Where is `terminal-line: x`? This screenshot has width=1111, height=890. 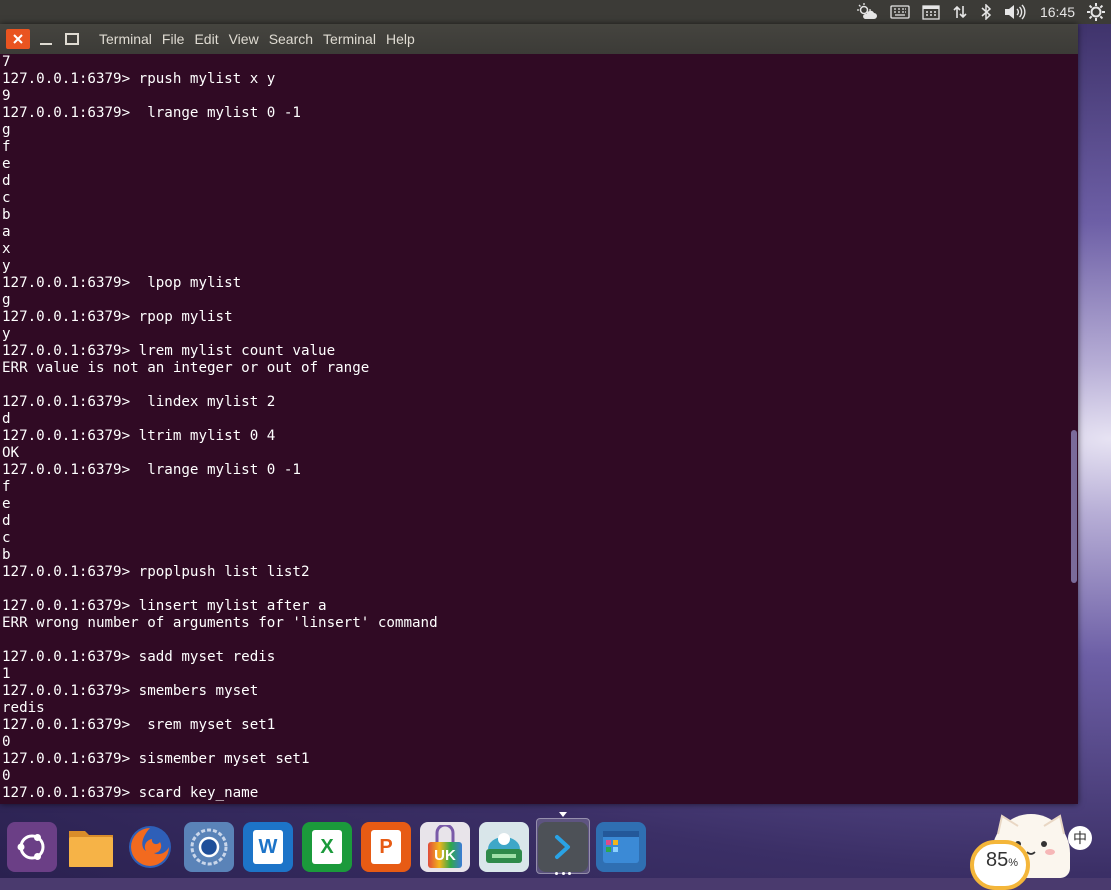
terminal-line: x is located at coordinates (6, 249).